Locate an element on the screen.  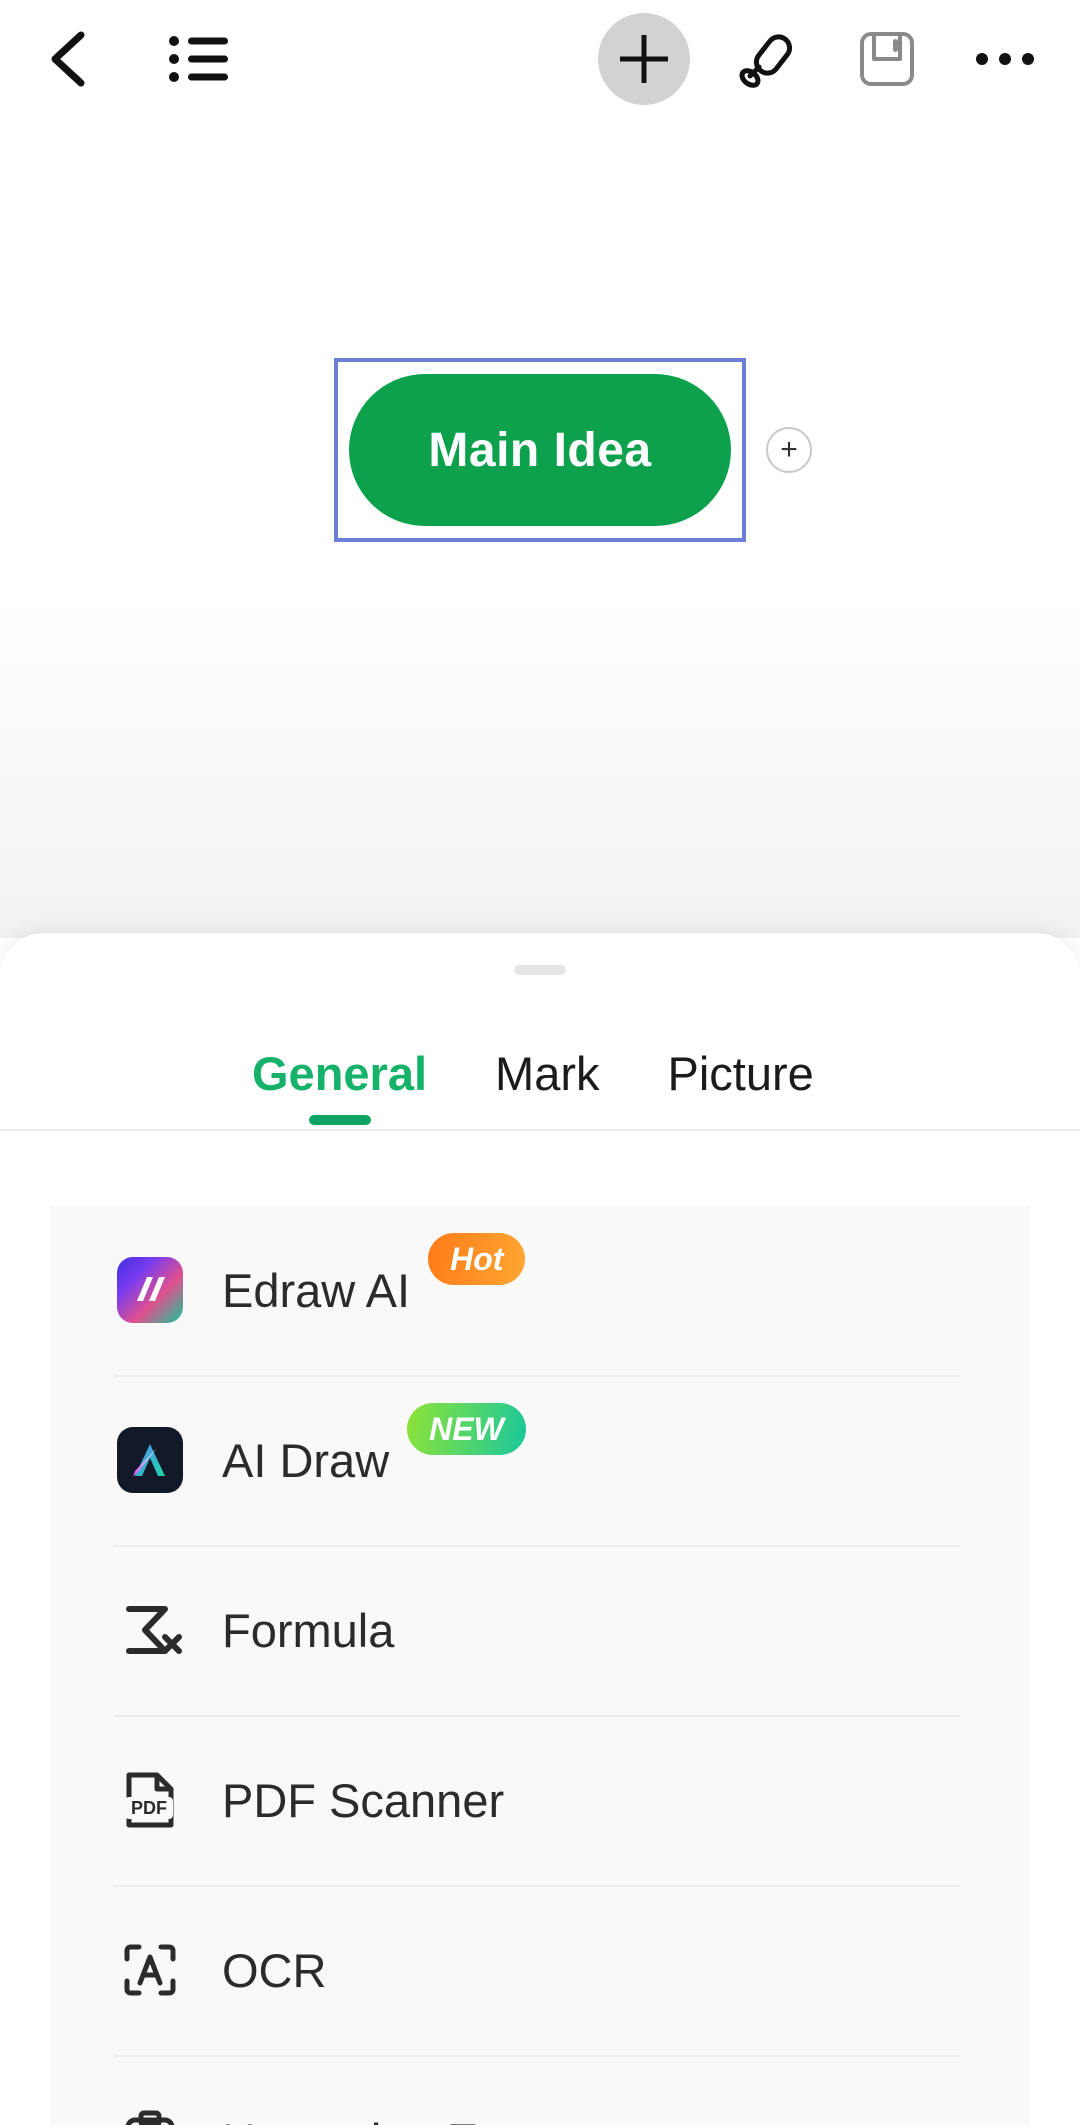
tab-general-label: General is located at coordinates (340, 1073).